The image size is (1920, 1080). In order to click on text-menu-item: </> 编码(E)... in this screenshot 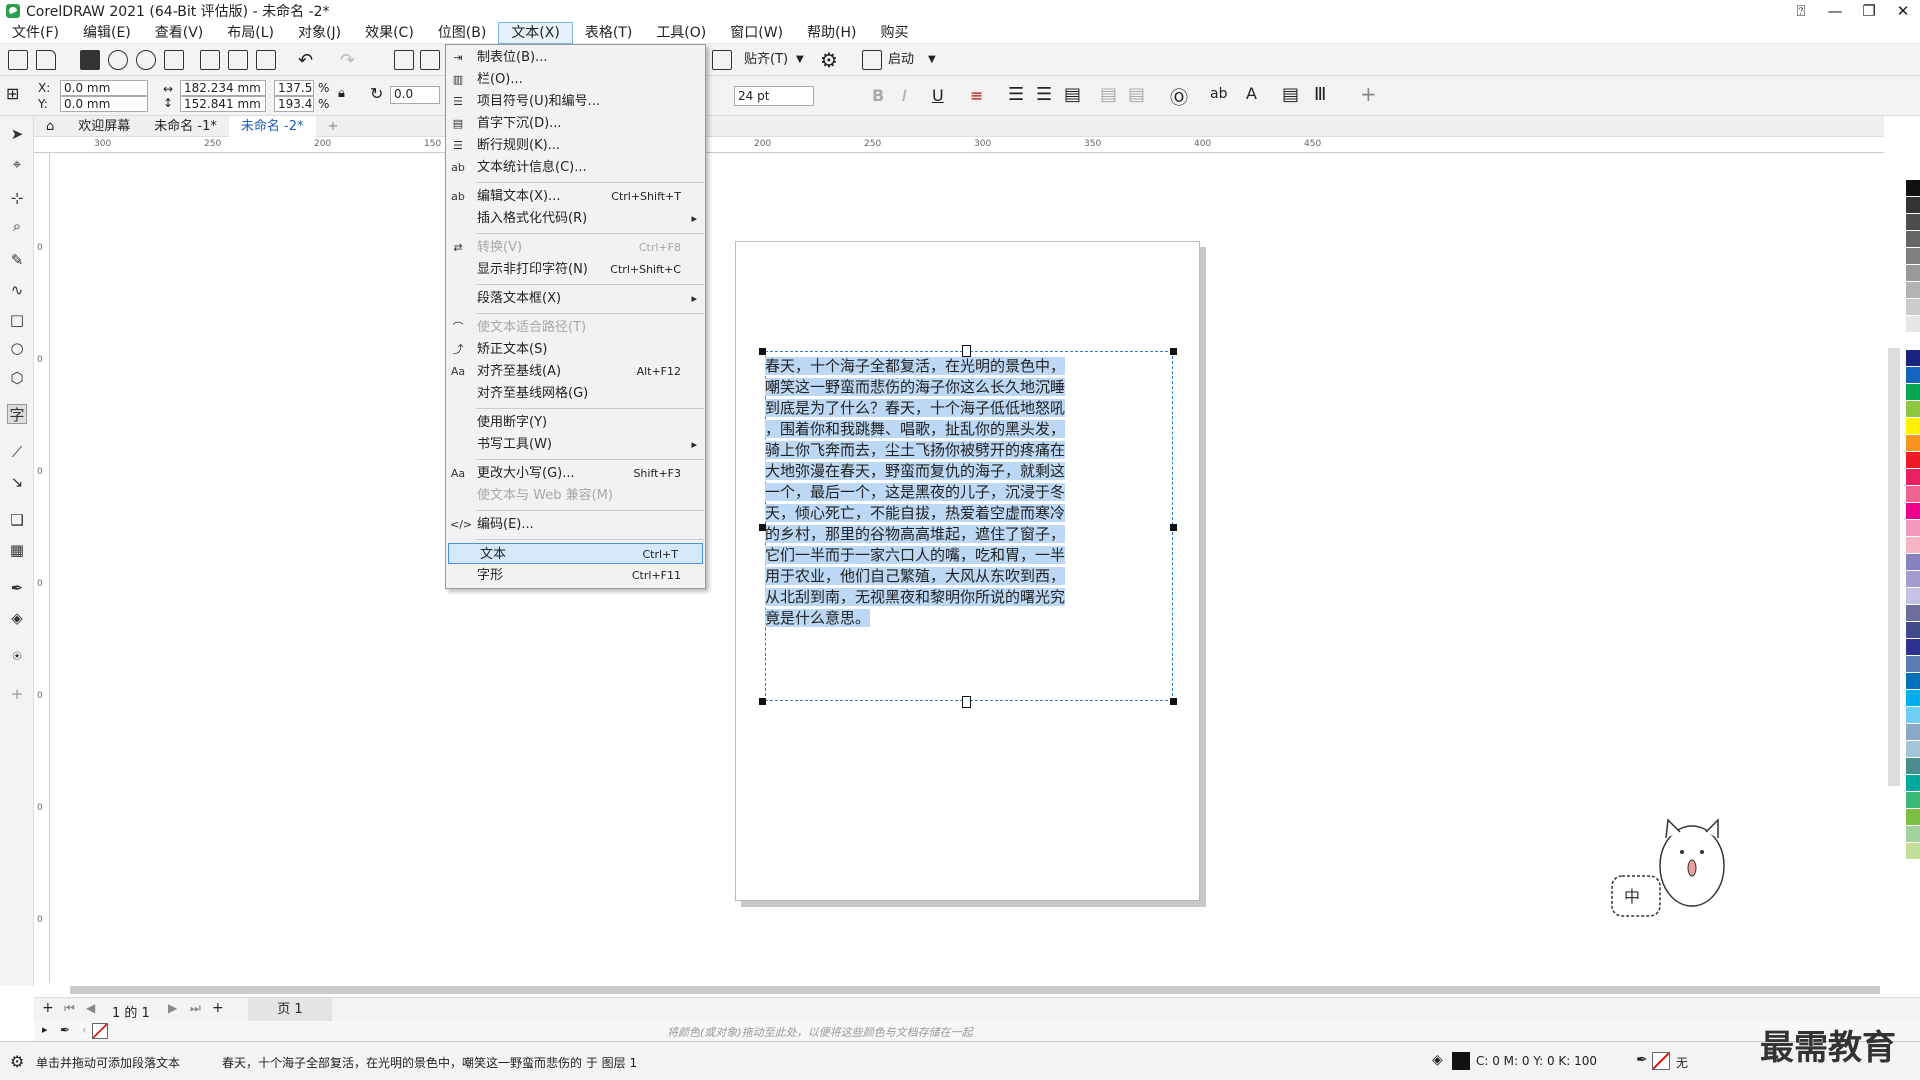, I will do `click(575, 524)`.